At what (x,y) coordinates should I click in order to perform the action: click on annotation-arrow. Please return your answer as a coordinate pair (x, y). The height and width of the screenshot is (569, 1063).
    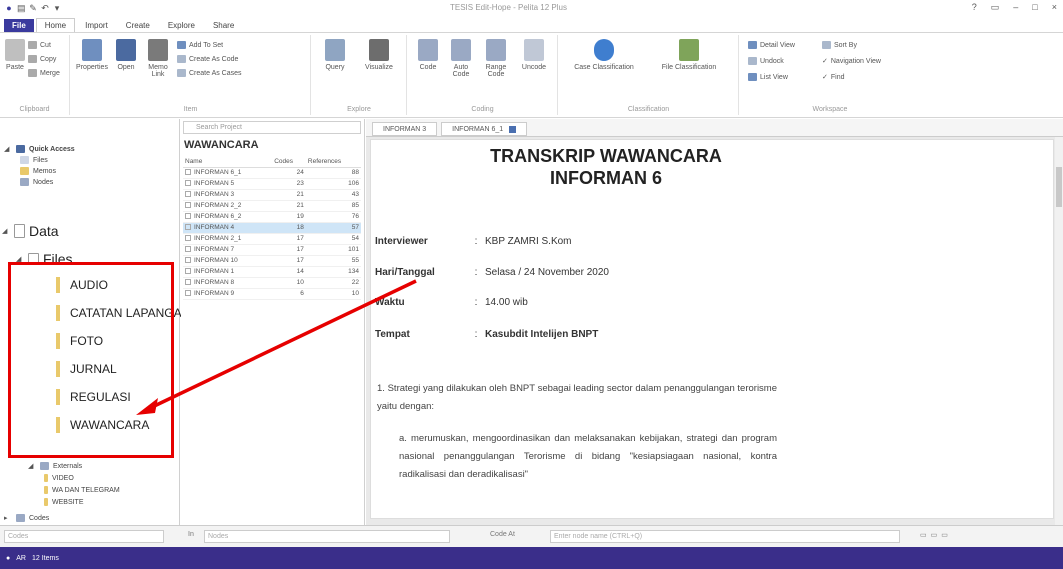
    Looking at the image, I should click on (276, 347).